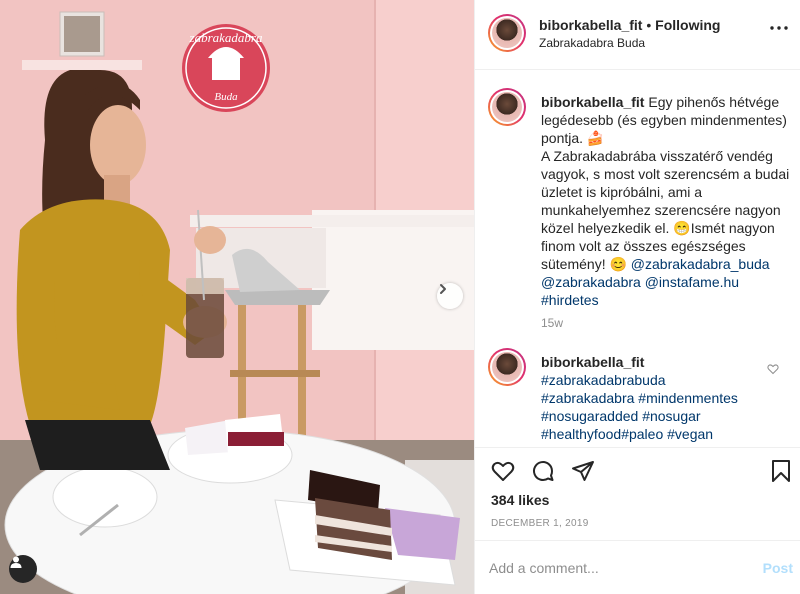 This screenshot has height=594, width=800. What do you see at coordinates (591, 282) in the screenshot?
I see `mention-link: @zabrakadabra` at bounding box center [591, 282].